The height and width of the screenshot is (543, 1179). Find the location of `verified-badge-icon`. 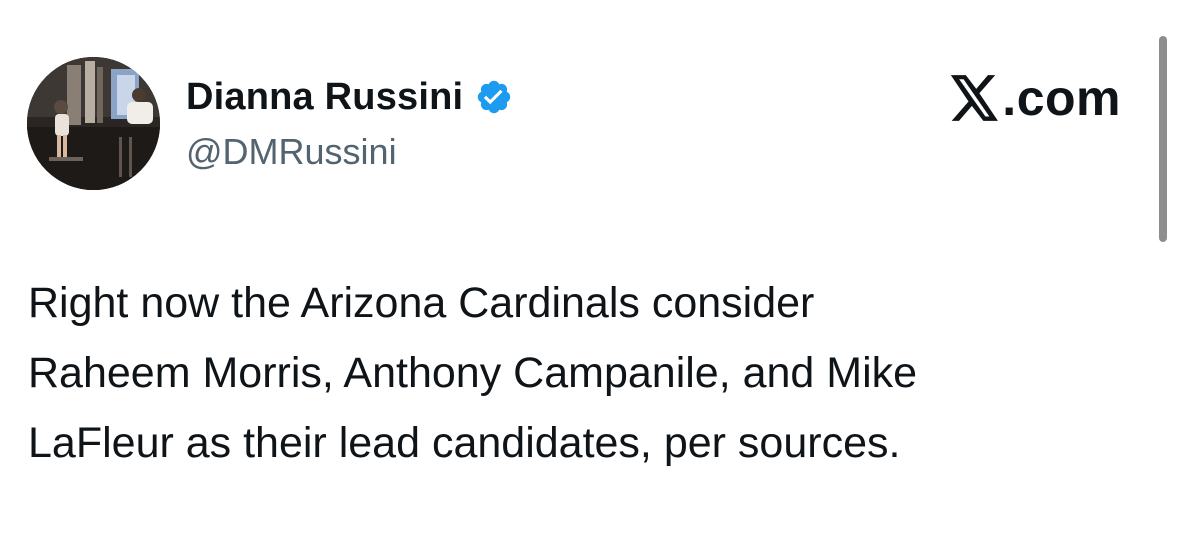

verified-badge-icon is located at coordinates (494, 97).